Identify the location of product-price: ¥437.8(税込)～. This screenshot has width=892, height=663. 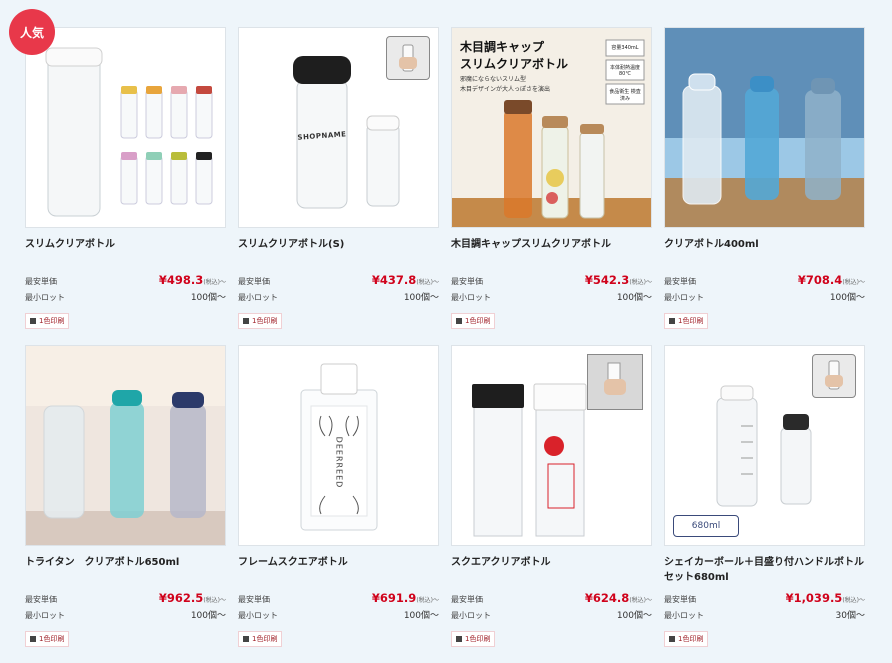
(405, 280).